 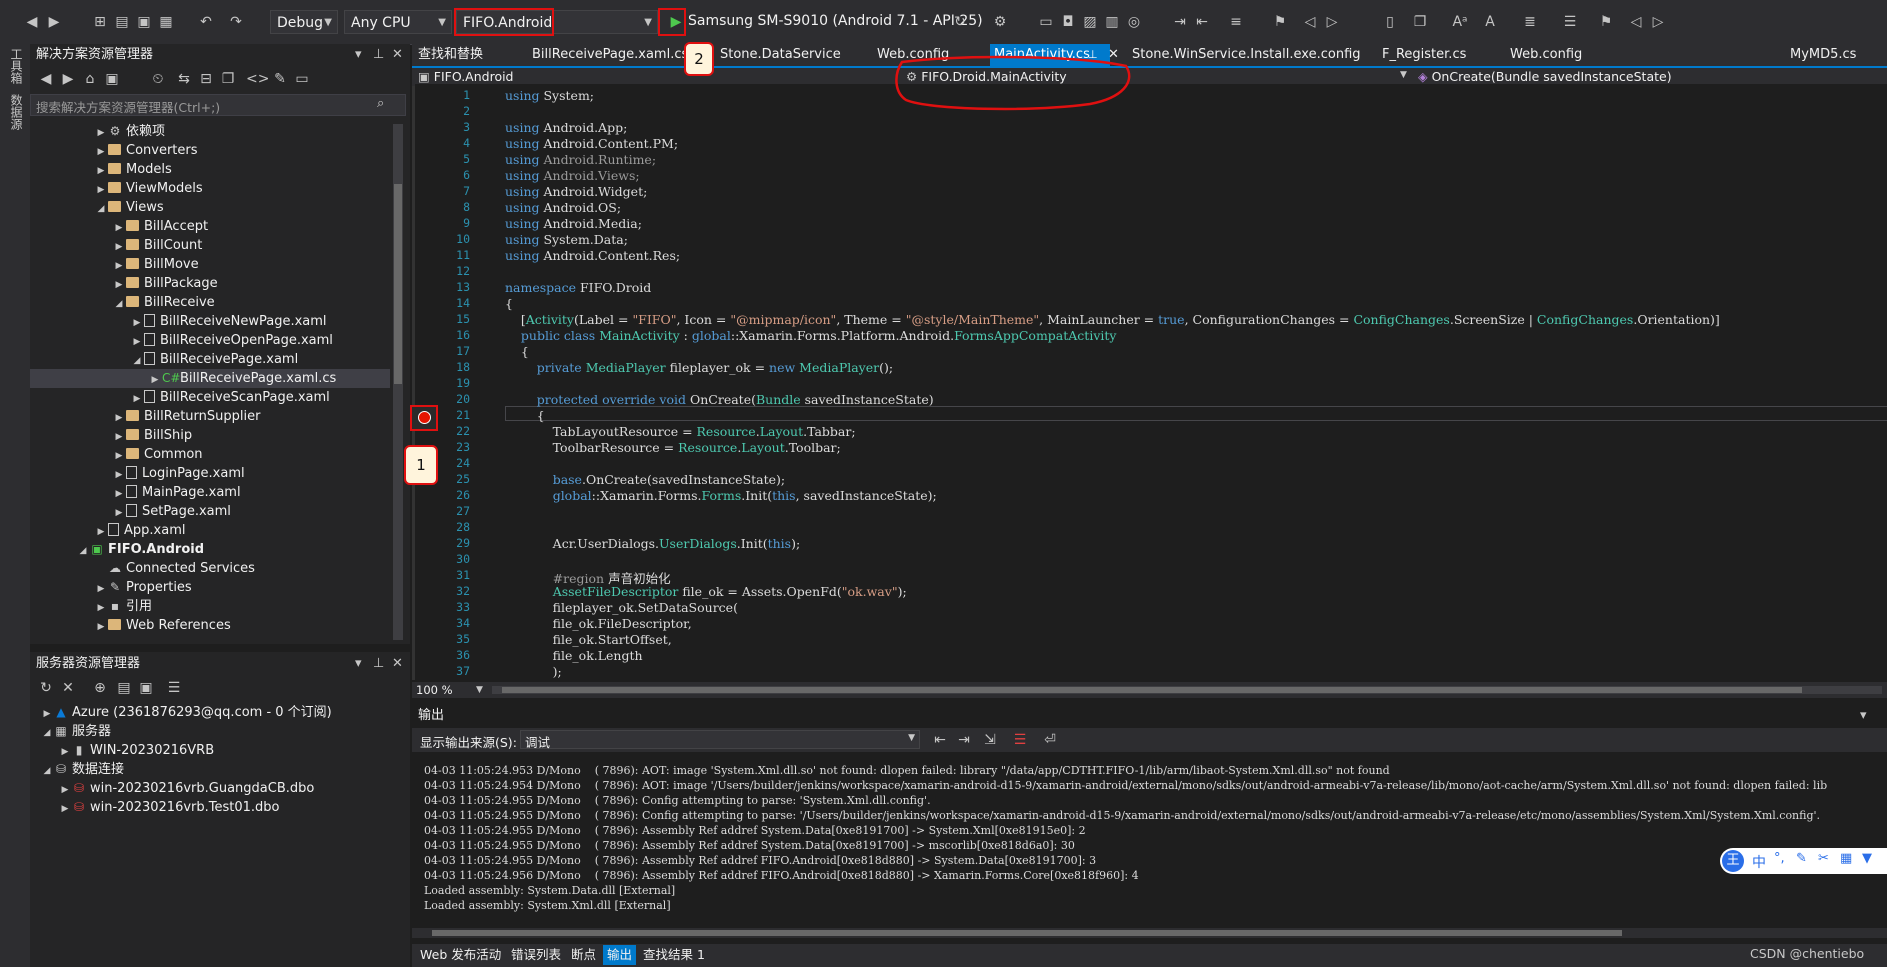 I want to click on tree-item-properties: ▶ ✎ Properties, so click(x=143, y=587).